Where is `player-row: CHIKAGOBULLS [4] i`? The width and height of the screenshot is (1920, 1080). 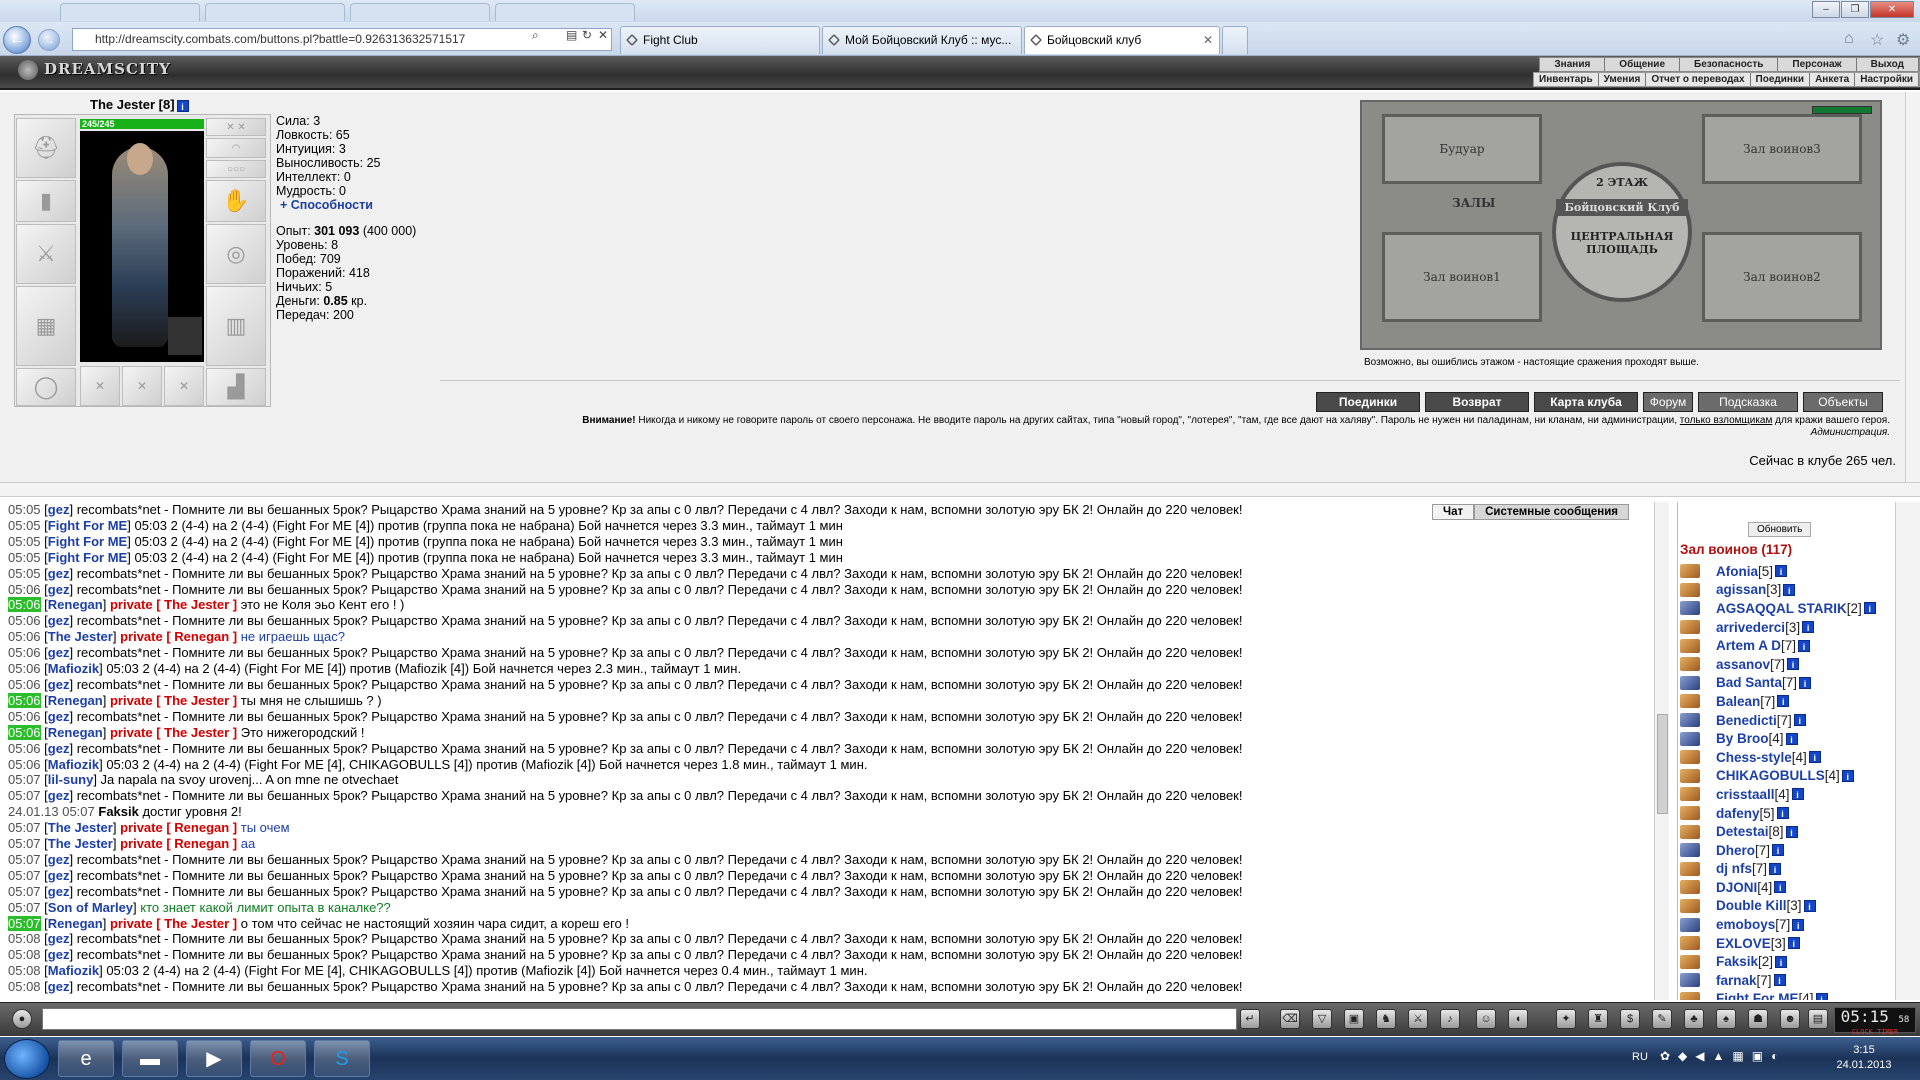 player-row: CHIKAGOBULLS [4] i is located at coordinates (1787, 776).